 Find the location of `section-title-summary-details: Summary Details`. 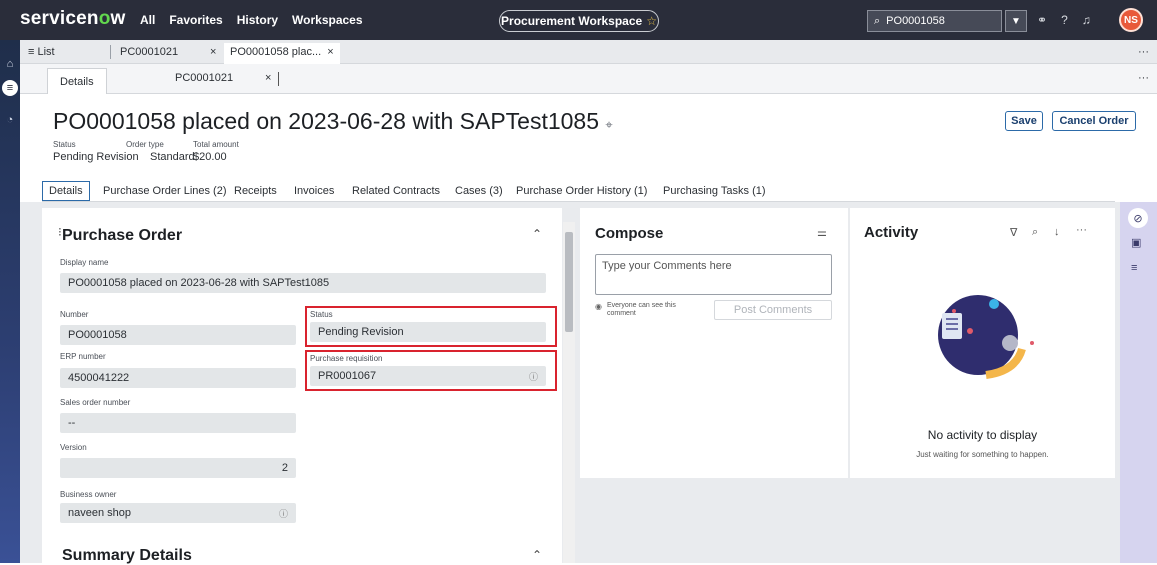

section-title-summary-details: Summary Details is located at coordinates (127, 555).